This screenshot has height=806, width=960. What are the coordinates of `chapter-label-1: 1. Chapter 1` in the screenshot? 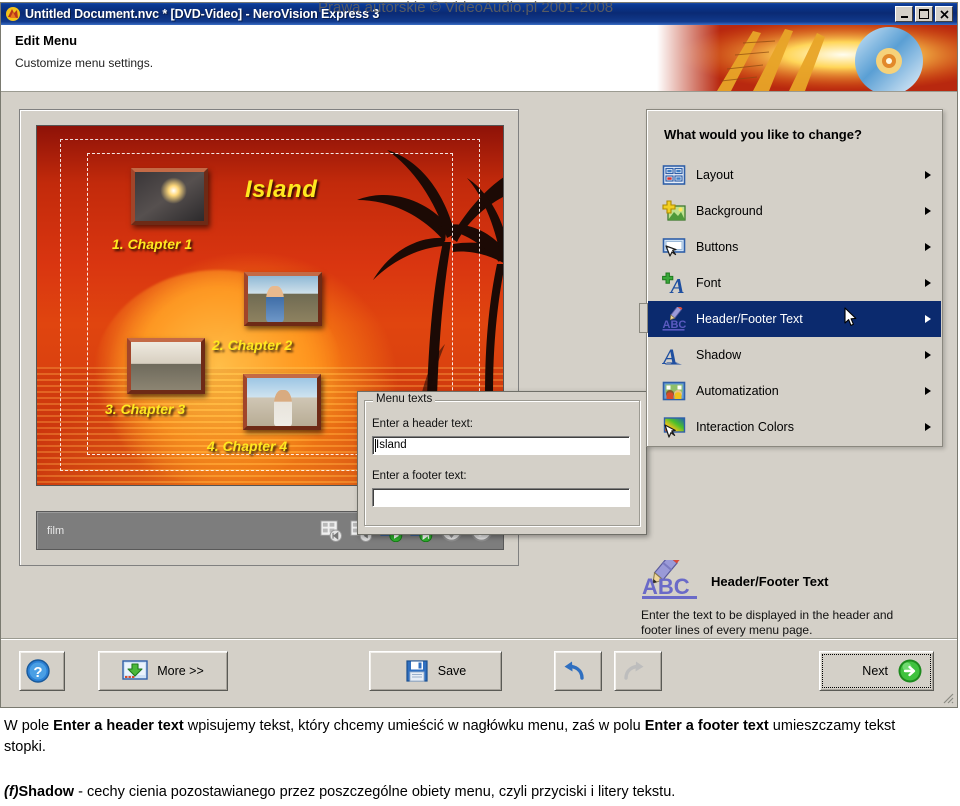 It's located at (152, 244).